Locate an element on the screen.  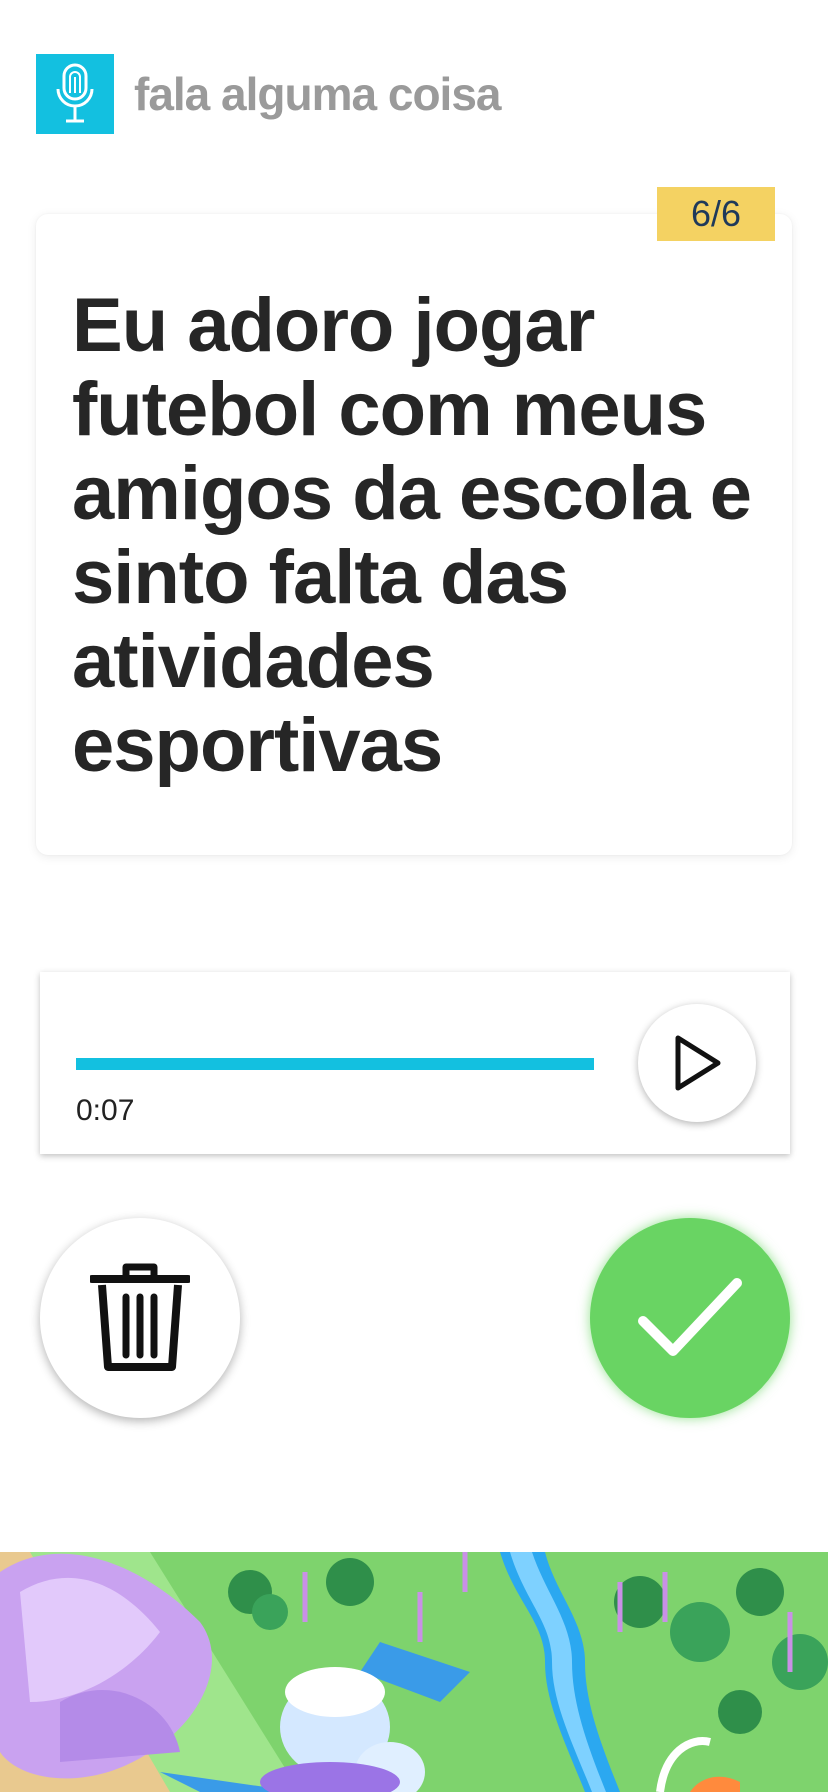
decorative-landscape-illustration is located at coordinates (414, 1672).